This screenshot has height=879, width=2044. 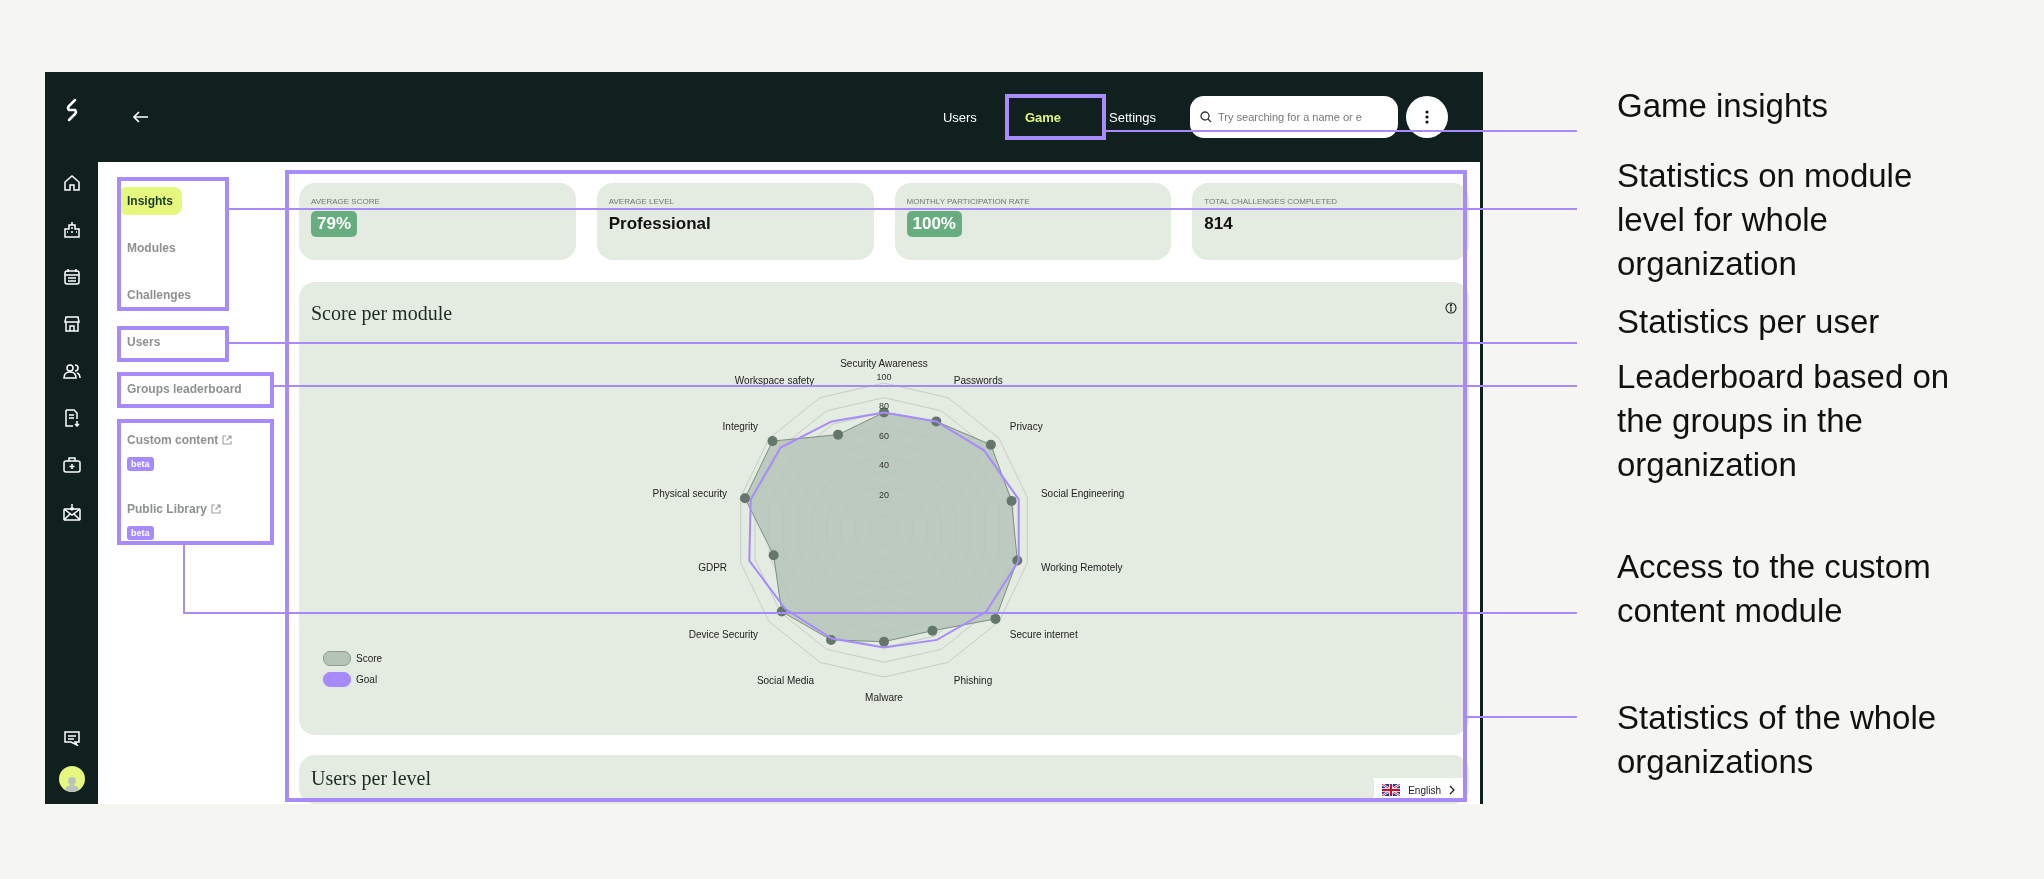 What do you see at coordinates (159, 294) in the screenshot?
I see `subnav-item: Challenges` at bounding box center [159, 294].